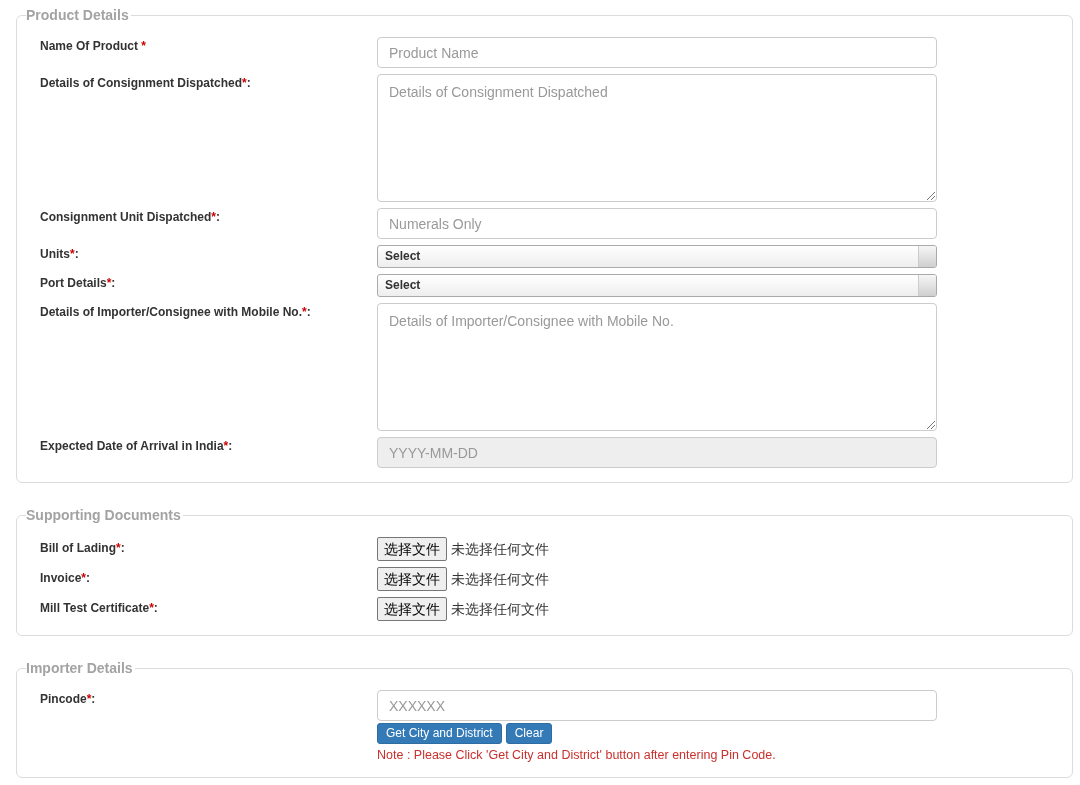 This screenshot has width=1080, height=785. Describe the element at coordinates (657, 367) in the screenshot. I see `text-area: Details of Importer/Consignee with Mobile No.` at that location.